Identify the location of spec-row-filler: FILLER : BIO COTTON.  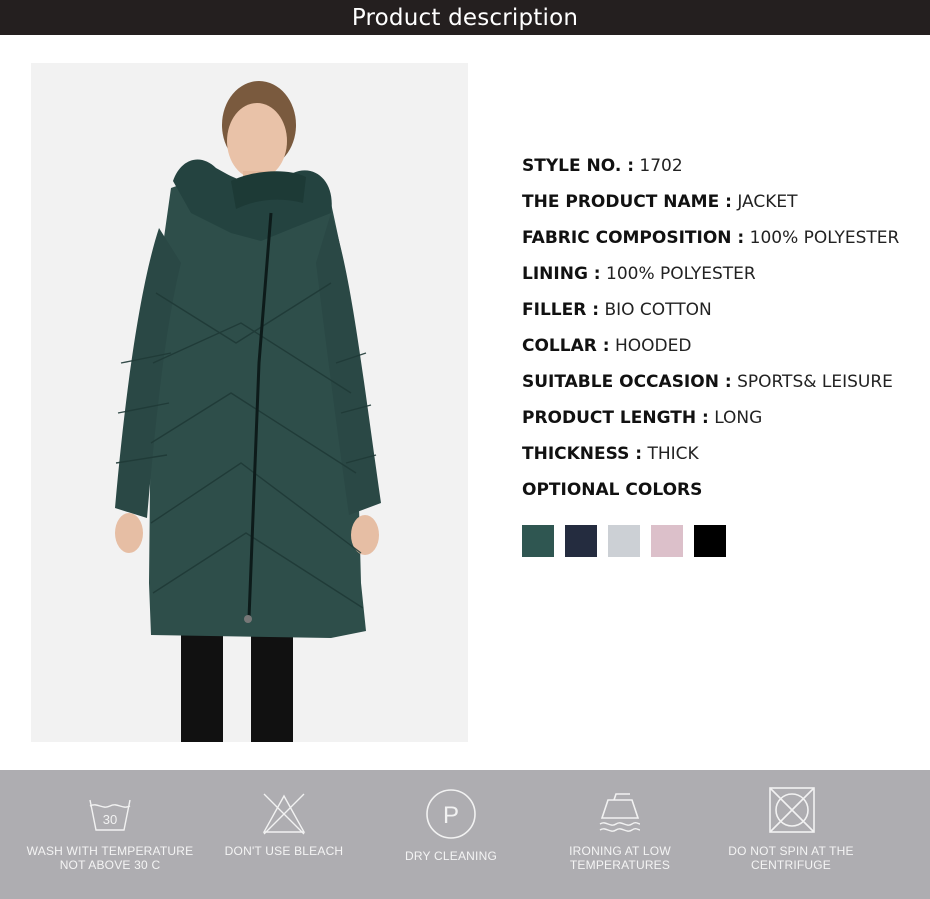
(722, 316).